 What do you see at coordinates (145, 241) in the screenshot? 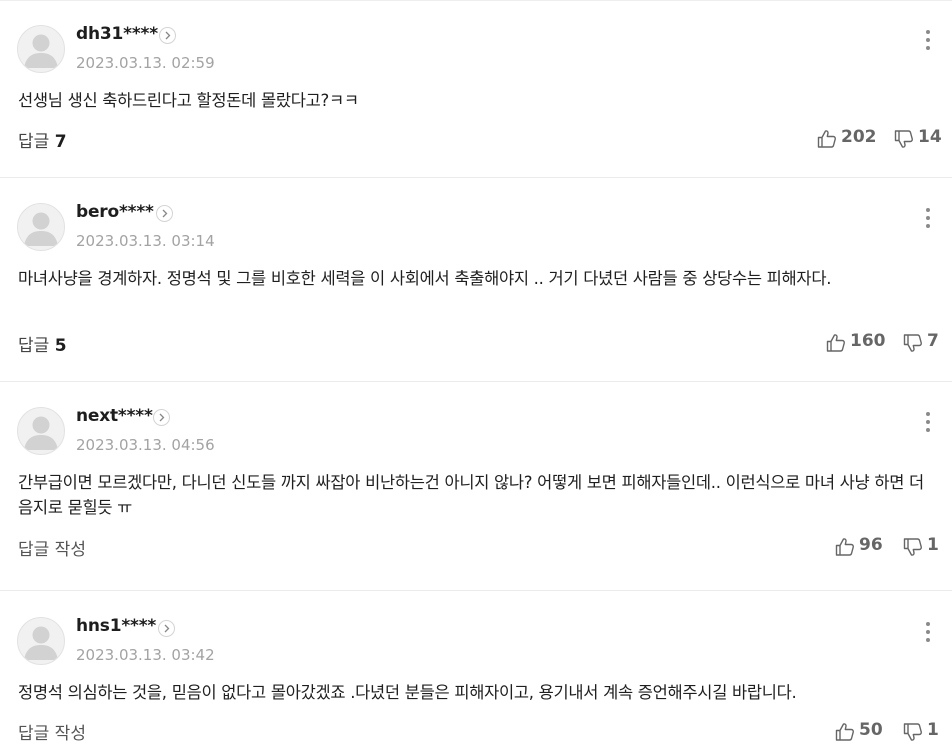
I see `comment-date: 2023.03.13. 03:14` at bounding box center [145, 241].